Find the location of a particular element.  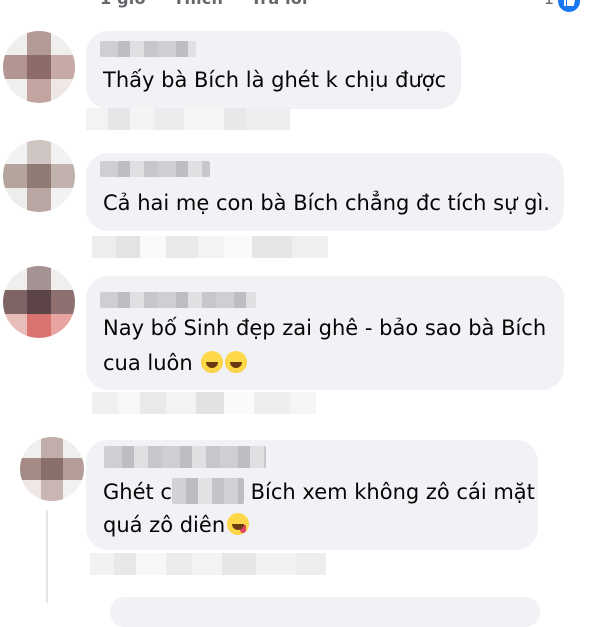

comment-text: Thấy bà Bích là ghét k chịu được is located at coordinates (275, 80).